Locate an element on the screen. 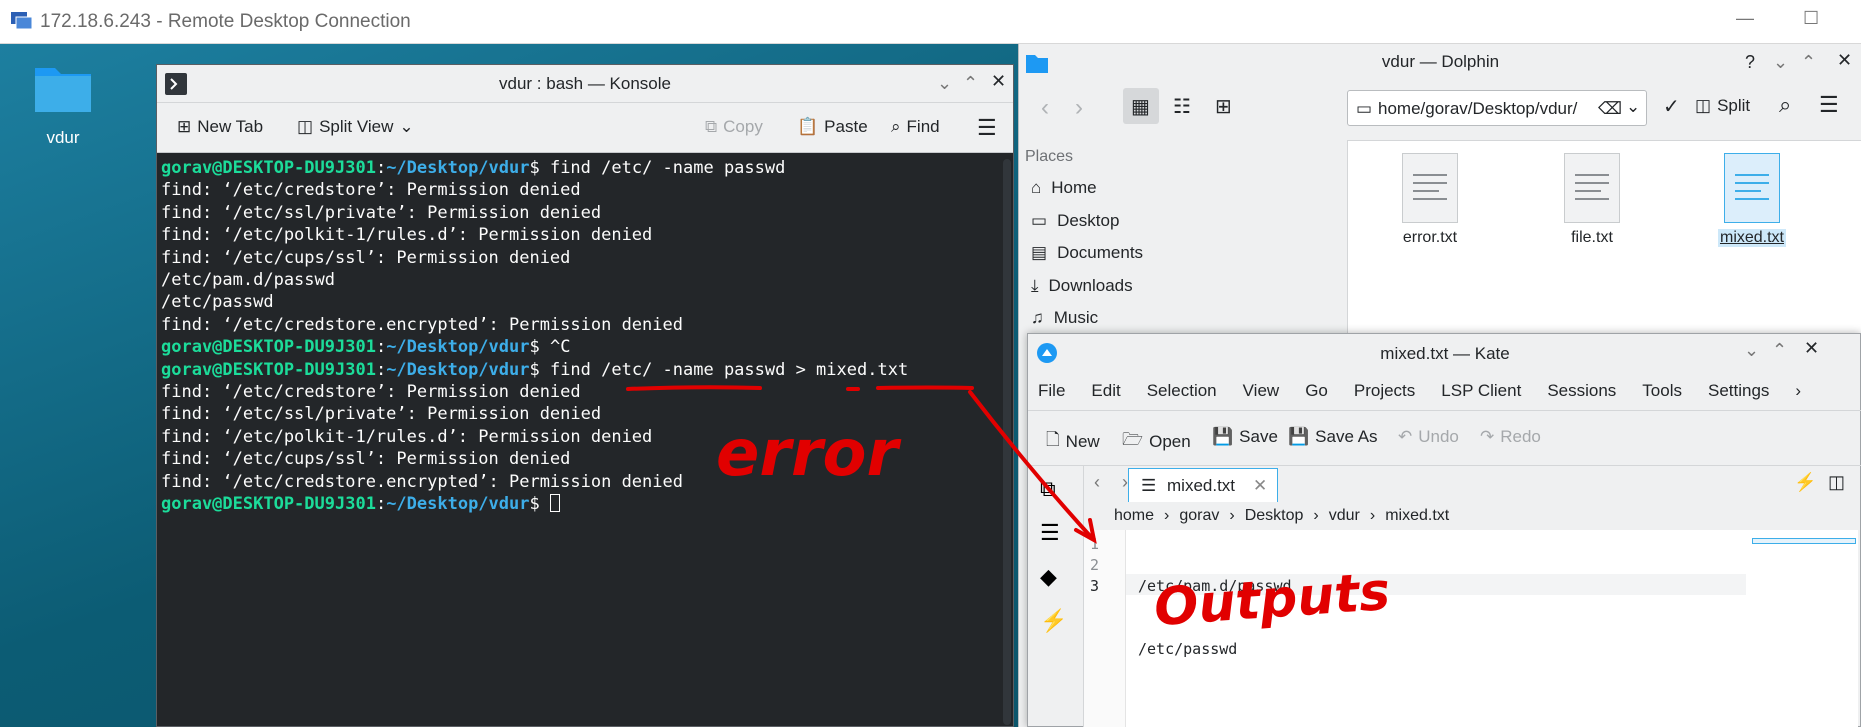 Image resolution: width=1861 pixels, height=727 pixels. annotation-layer is located at coordinates (861, 464).